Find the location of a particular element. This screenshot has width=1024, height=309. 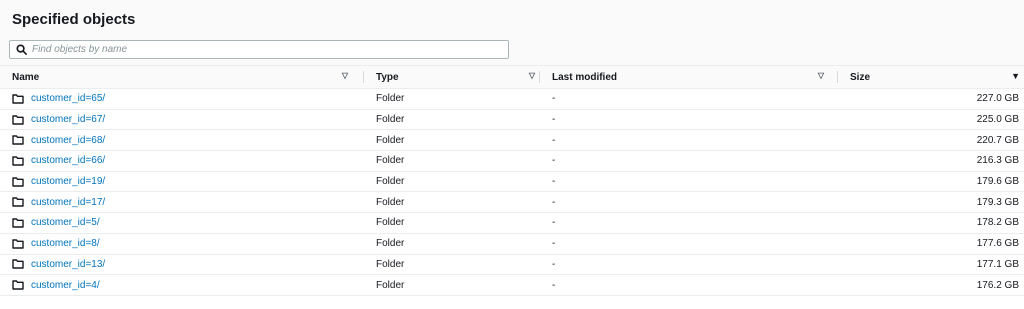

table-row: customer_id=4/Folder -176.2 GB is located at coordinates (512, 285).